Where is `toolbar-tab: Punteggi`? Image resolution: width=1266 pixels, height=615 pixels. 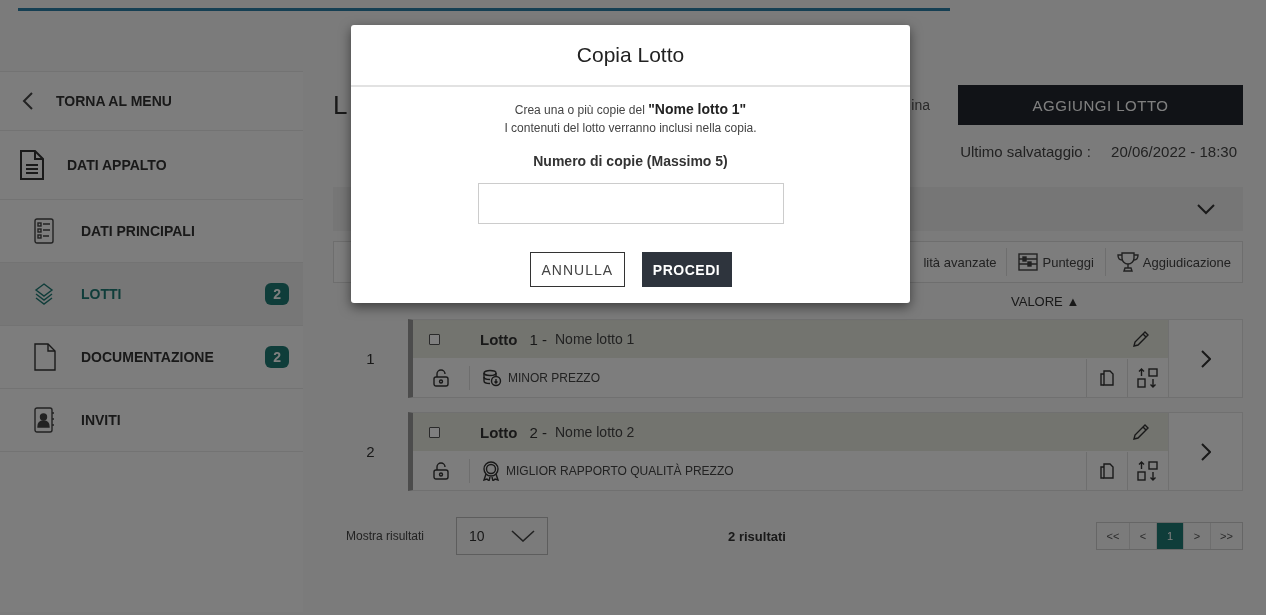
toolbar-tab: Punteggi is located at coordinates (1055, 262).